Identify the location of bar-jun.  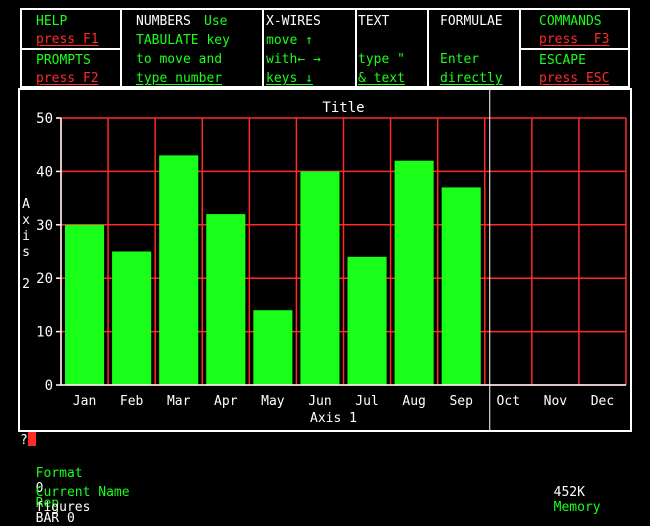
(320, 278).